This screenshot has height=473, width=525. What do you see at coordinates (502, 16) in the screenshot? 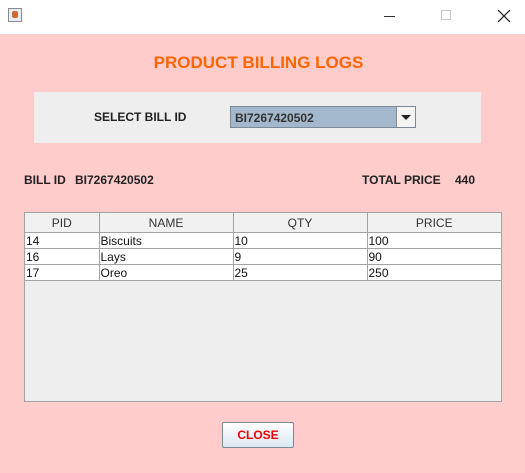
I see `close-icon` at bounding box center [502, 16].